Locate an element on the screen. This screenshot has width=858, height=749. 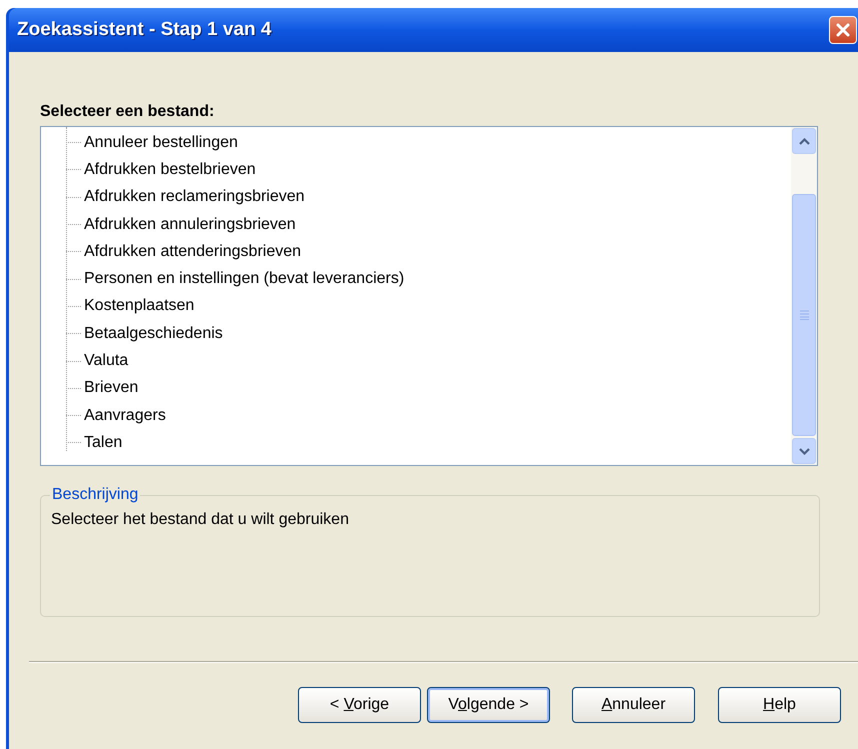
dialog-button: Volgende > is located at coordinates (488, 705).